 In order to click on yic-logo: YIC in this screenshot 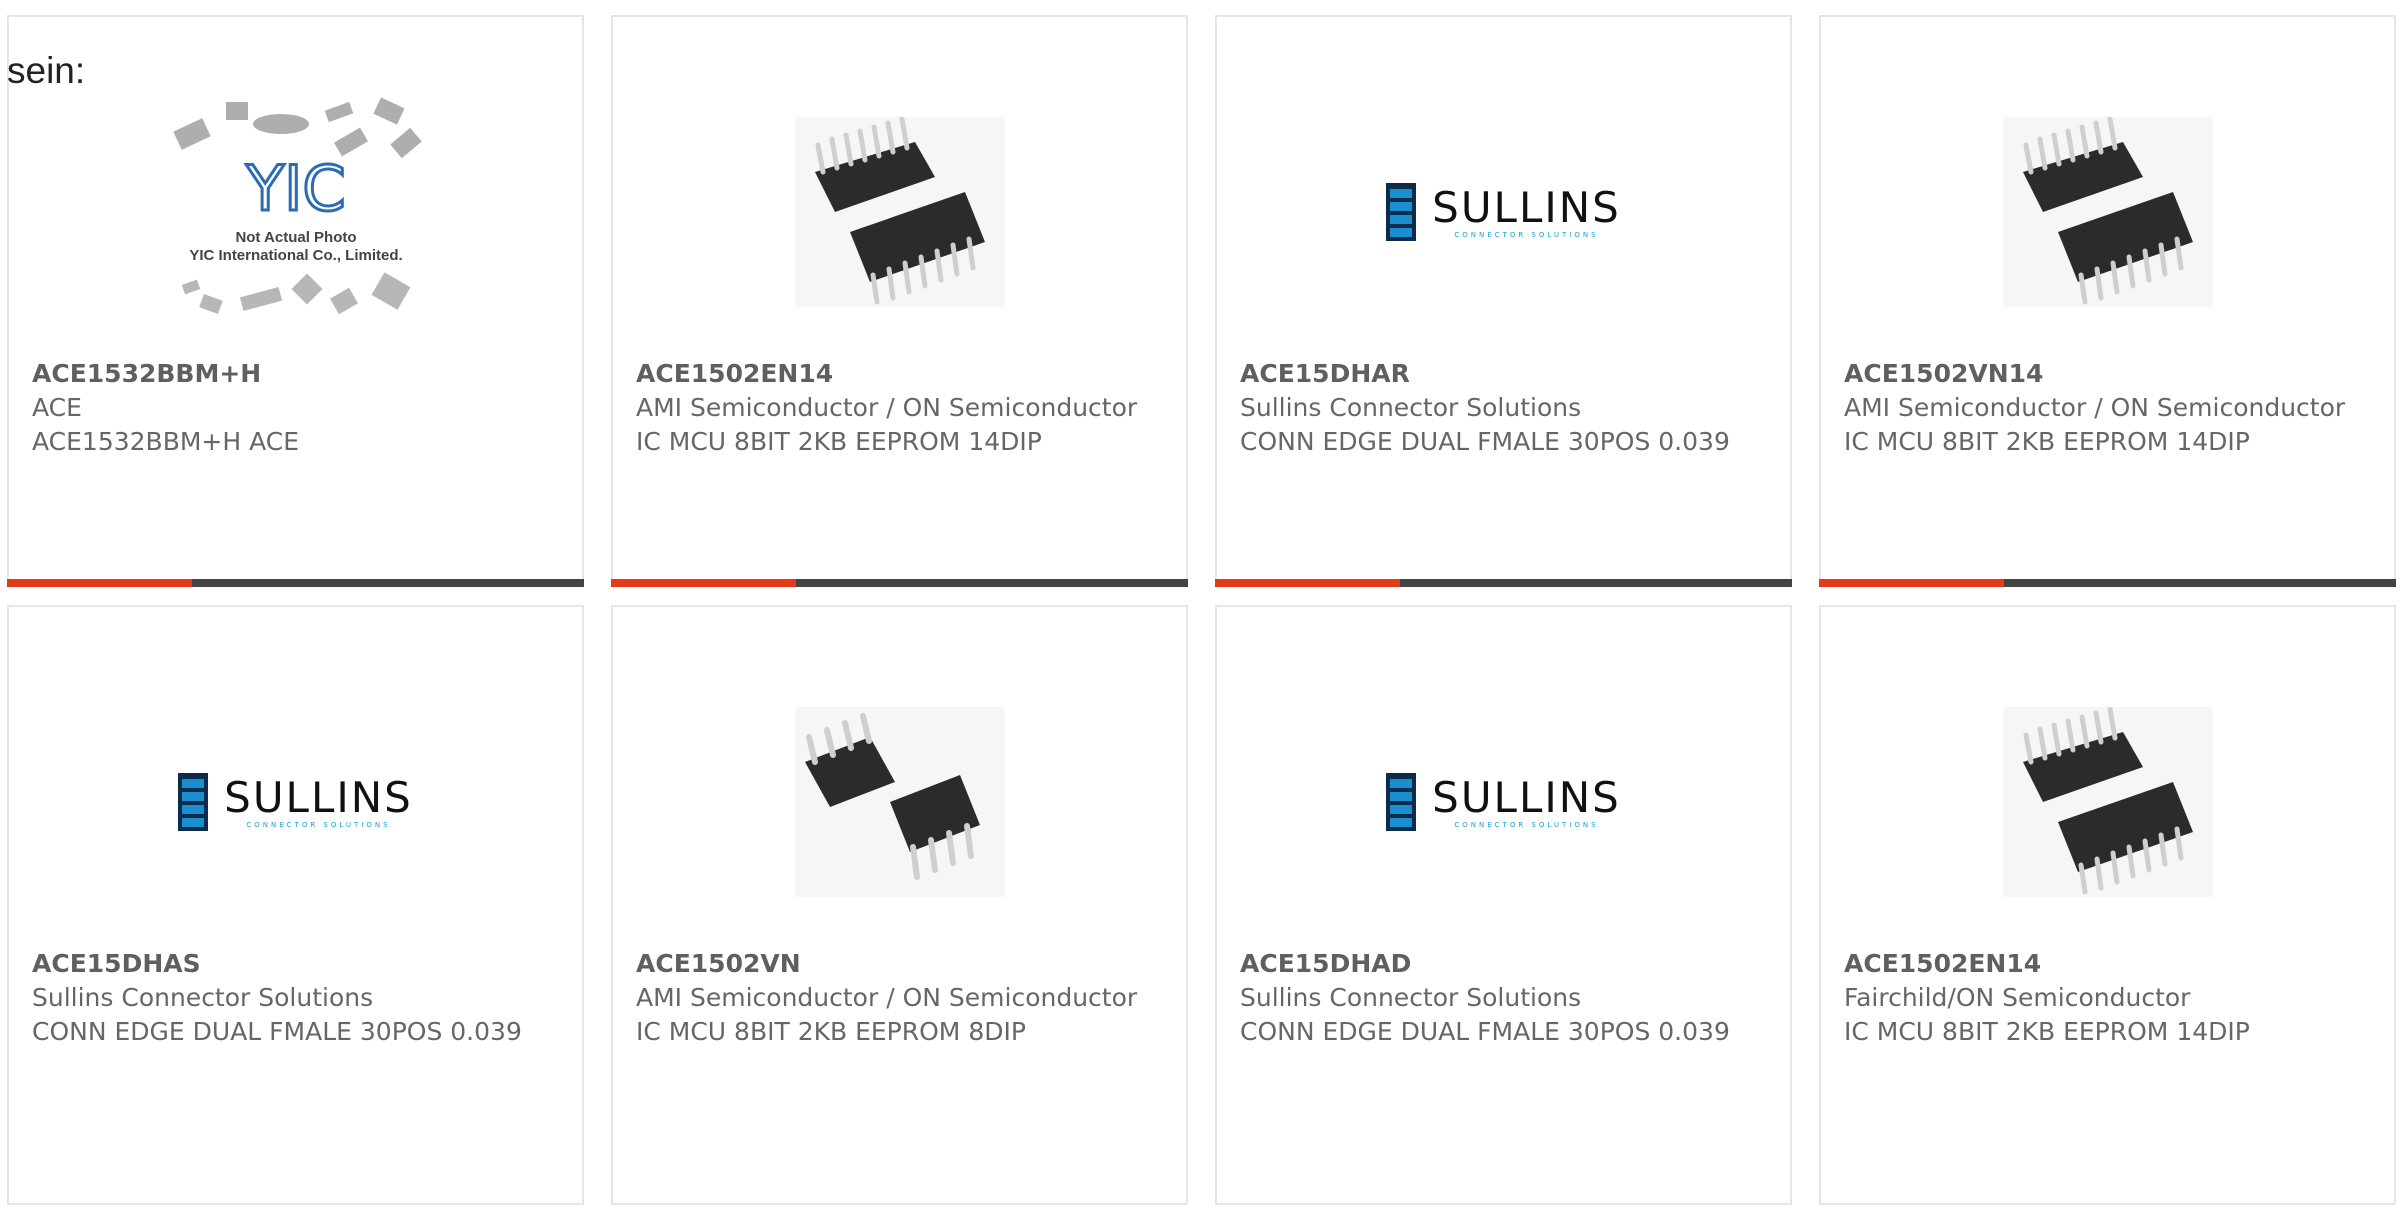, I will do `click(295, 188)`.